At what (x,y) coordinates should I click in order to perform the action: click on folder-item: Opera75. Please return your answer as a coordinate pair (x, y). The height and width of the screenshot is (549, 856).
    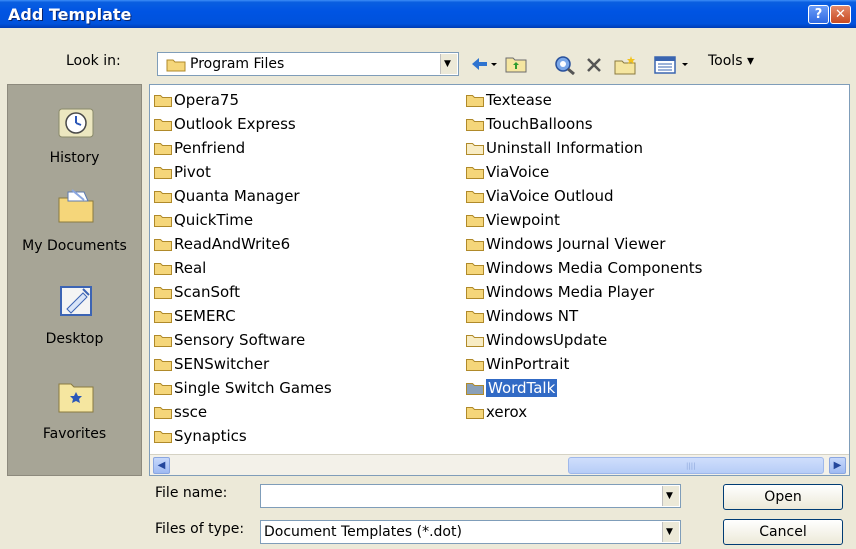
    Looking at the image, I should click on (242, 101).